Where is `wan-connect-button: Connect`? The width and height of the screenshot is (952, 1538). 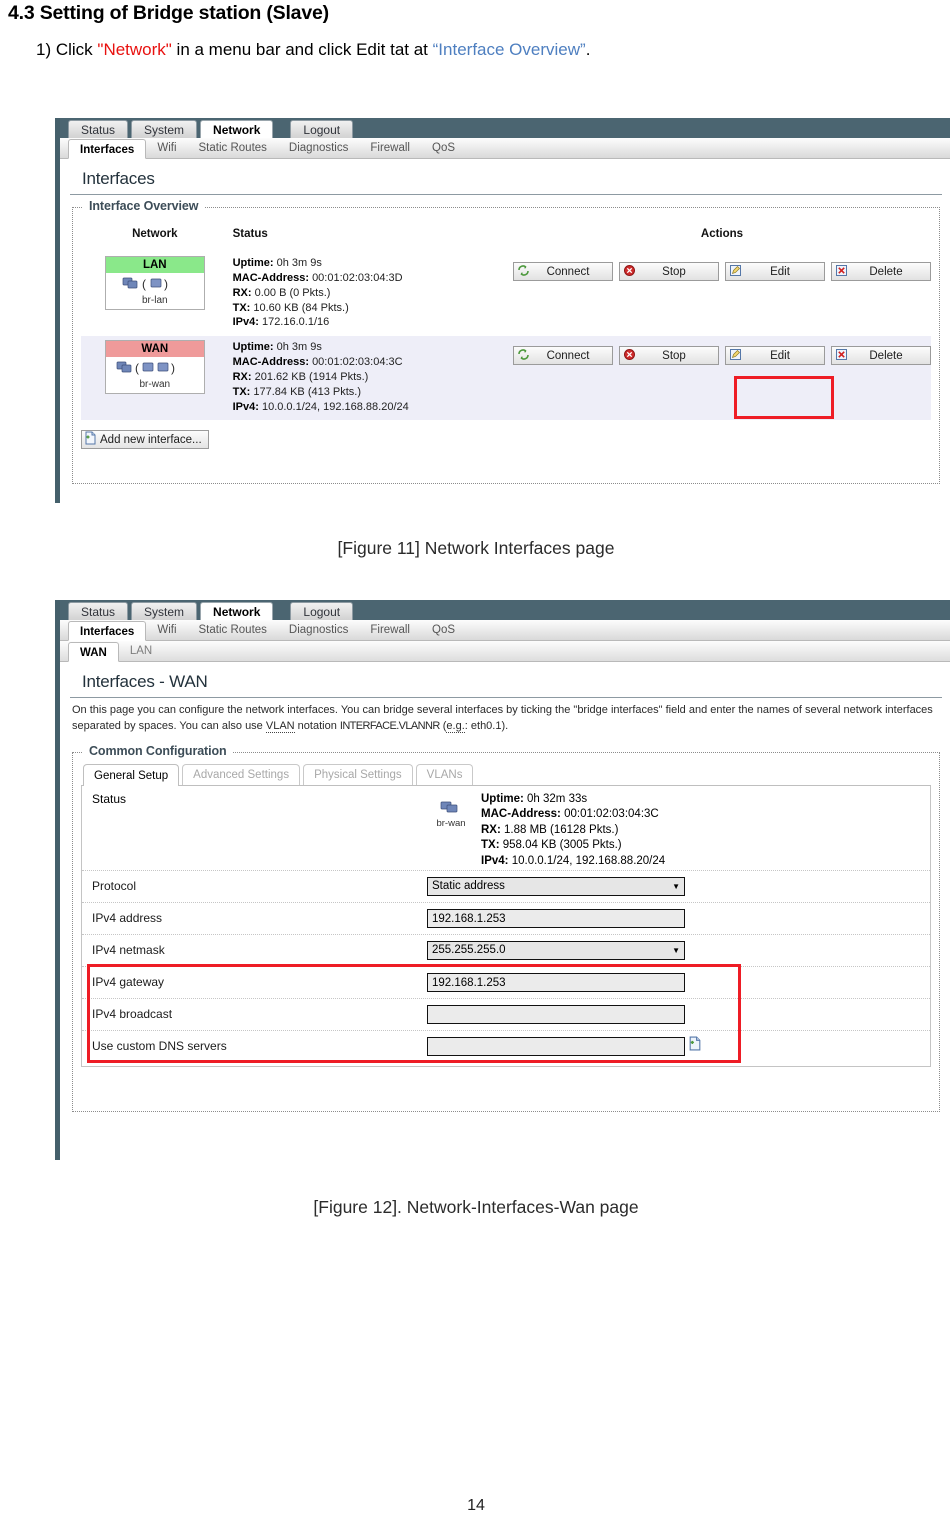 wan-connect-button: Connect is located at coordinates (563, 356).